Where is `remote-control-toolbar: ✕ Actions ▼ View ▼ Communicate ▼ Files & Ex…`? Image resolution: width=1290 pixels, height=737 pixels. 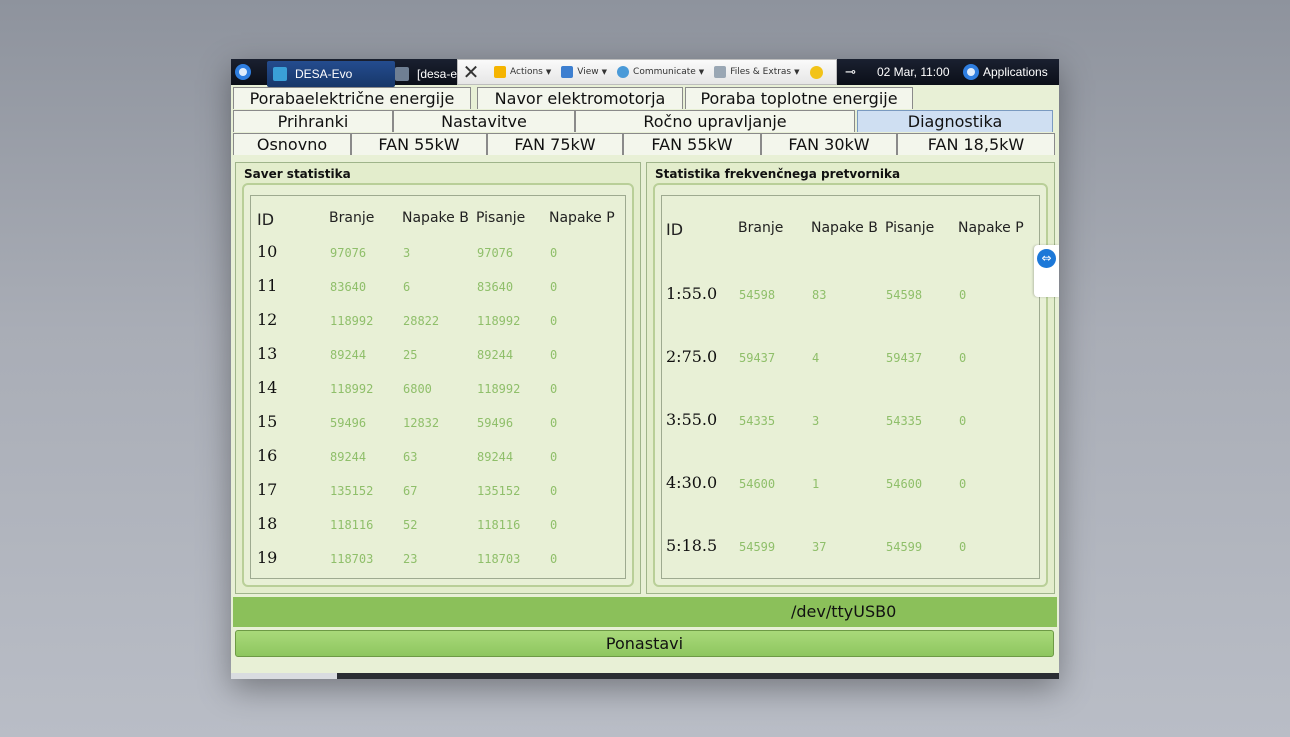
remote-control-toolbar: ✕ Actions ▼ View ▼ Communicate ▼ Files & Ex… is located at coordinates (647, 72).